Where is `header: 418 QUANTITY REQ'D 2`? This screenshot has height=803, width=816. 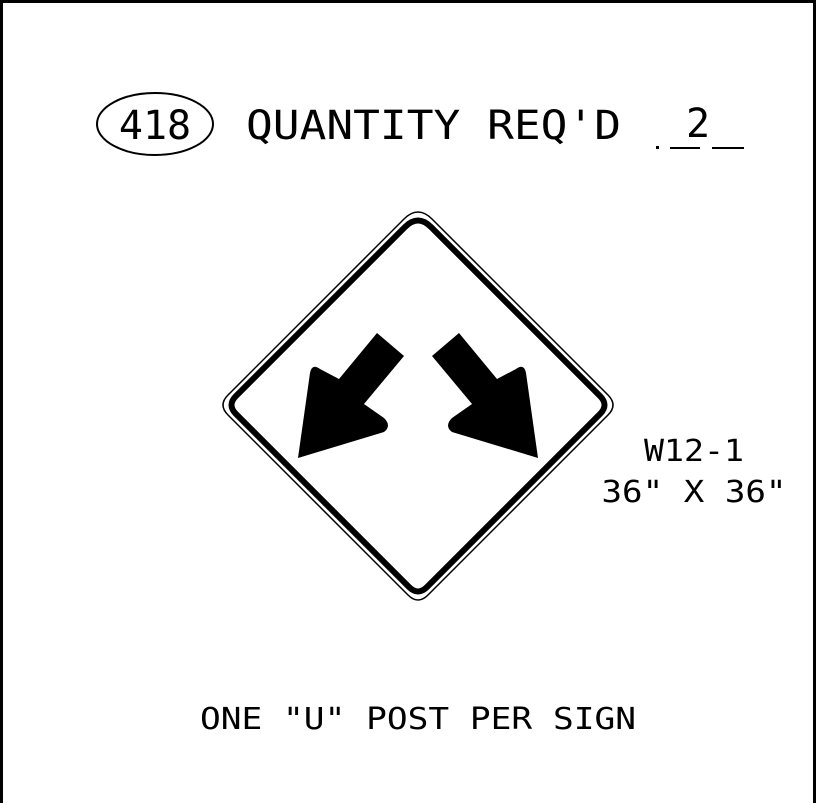 header: 418 QUANTITY REQ'D 2 is located at coordinates (420, 124).